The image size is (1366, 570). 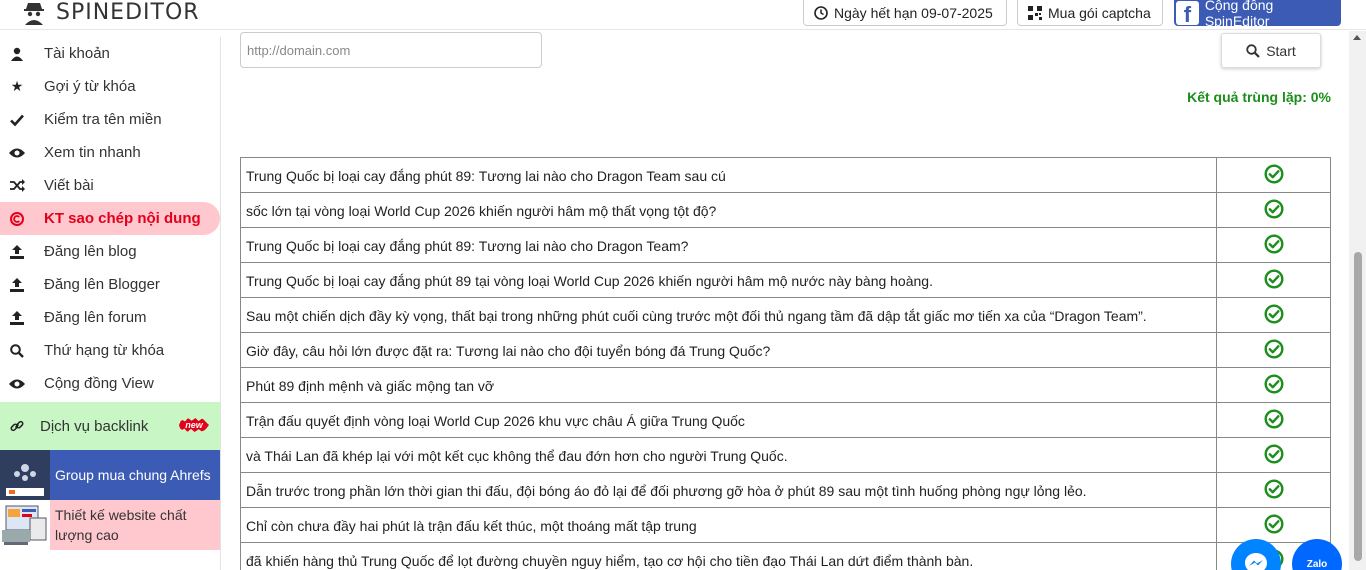 I want to click on sidebar-item-label: Viết bài, so click(x=69, y=185).